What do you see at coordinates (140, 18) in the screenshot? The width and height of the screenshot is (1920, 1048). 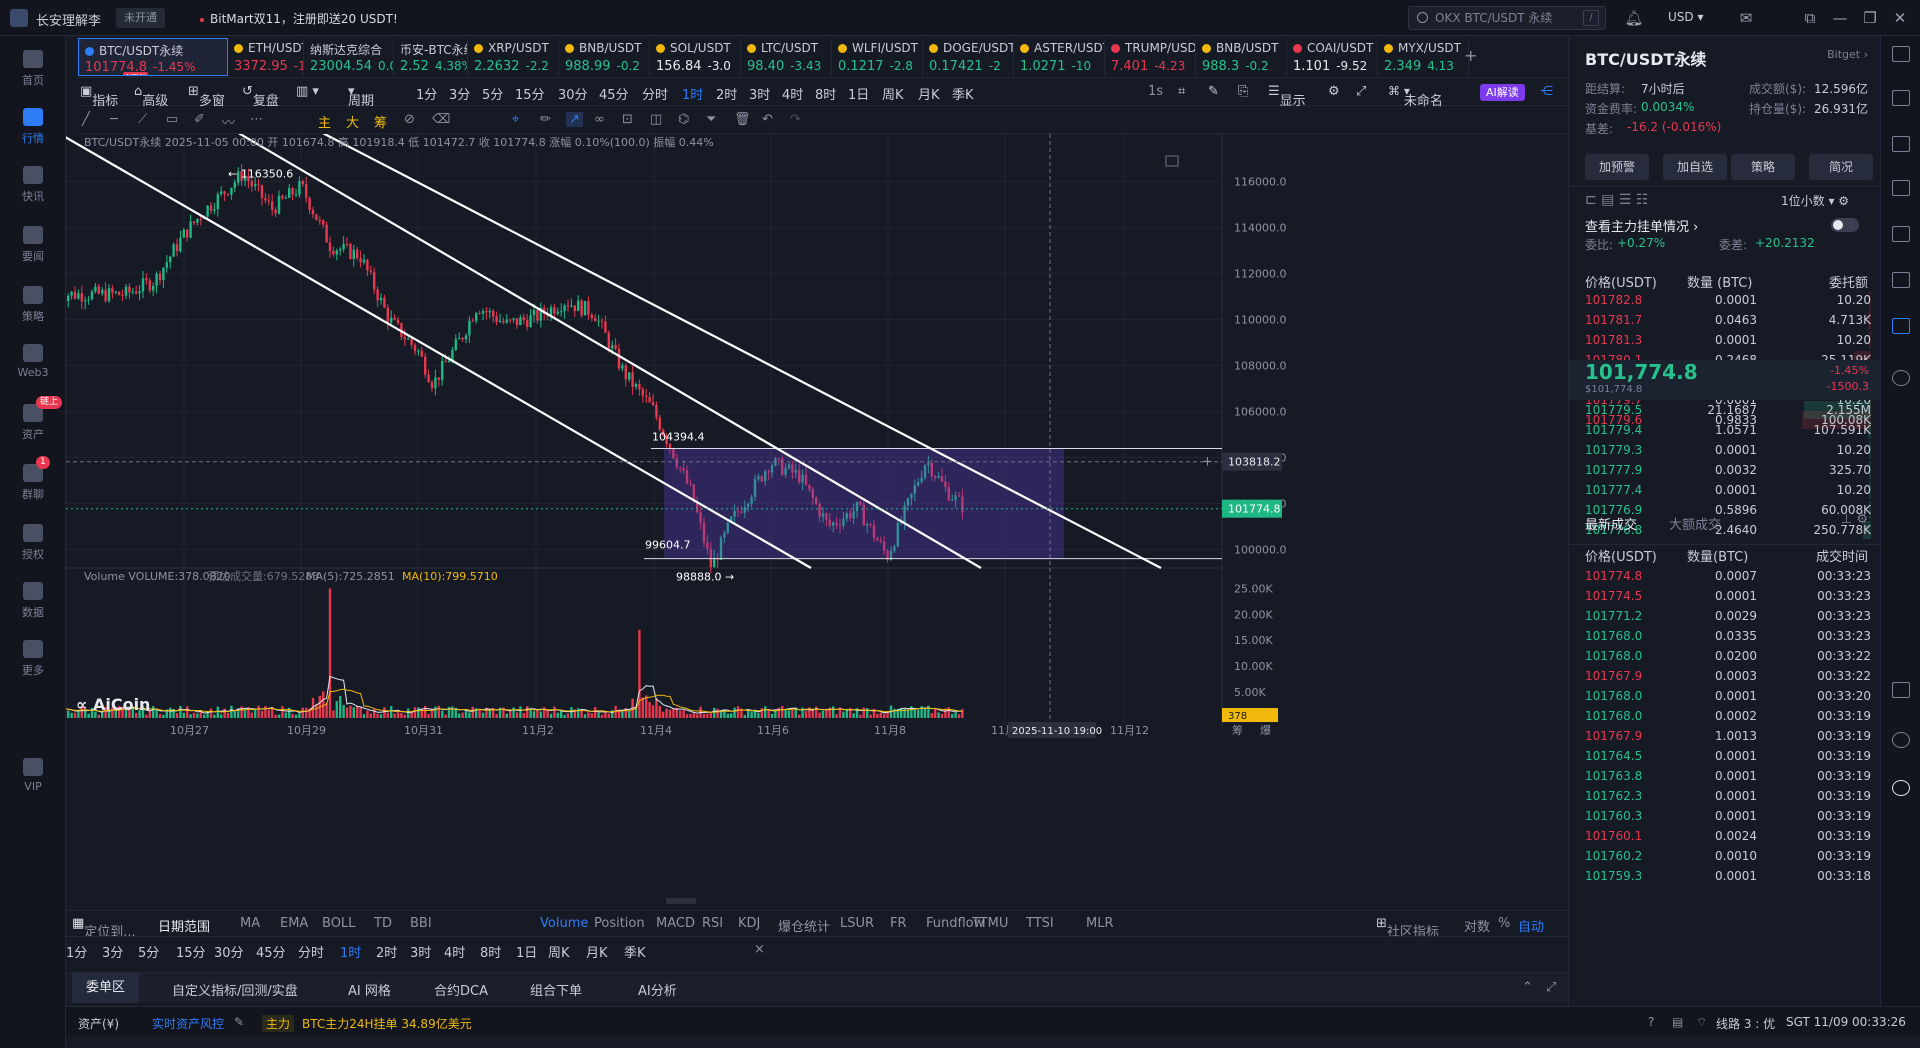 I see `account-status-pill: 未开通` at bounding box center [140, 18].